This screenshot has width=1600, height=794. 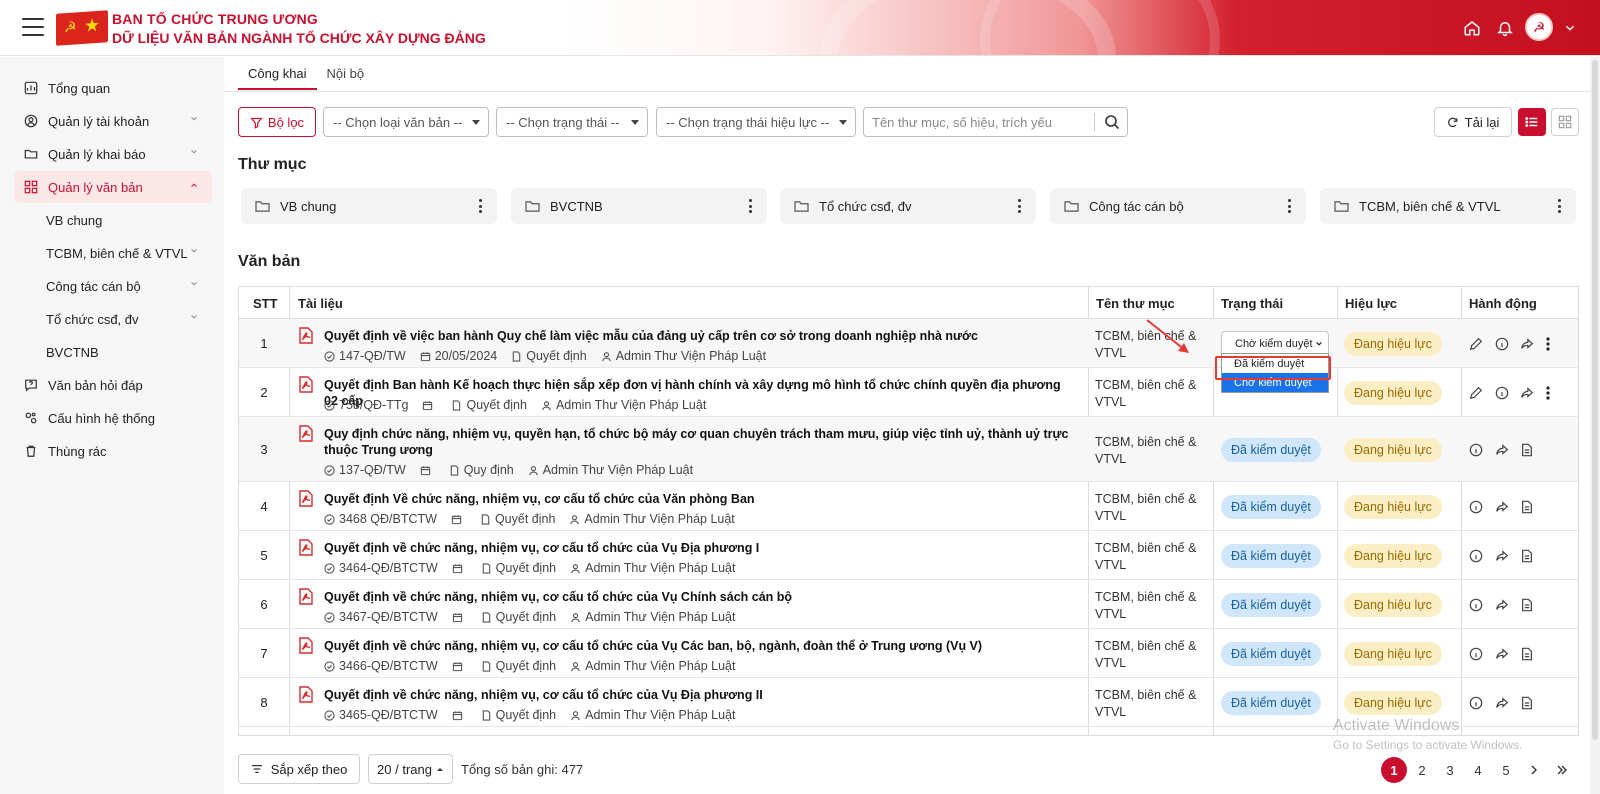 What do you see at coordinates (113, 88) in the screenshot?
I see `sidebar-item-overview: Tổng quan` at bounding box center [113, 88].